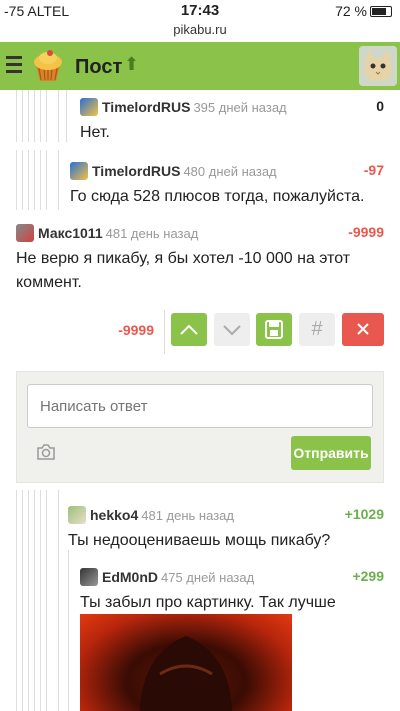 This screenshot has width=400, height=711. Describe the element at coordinates (114, 515) in the screenshot. I see `comment-author: hekko4` at that location.